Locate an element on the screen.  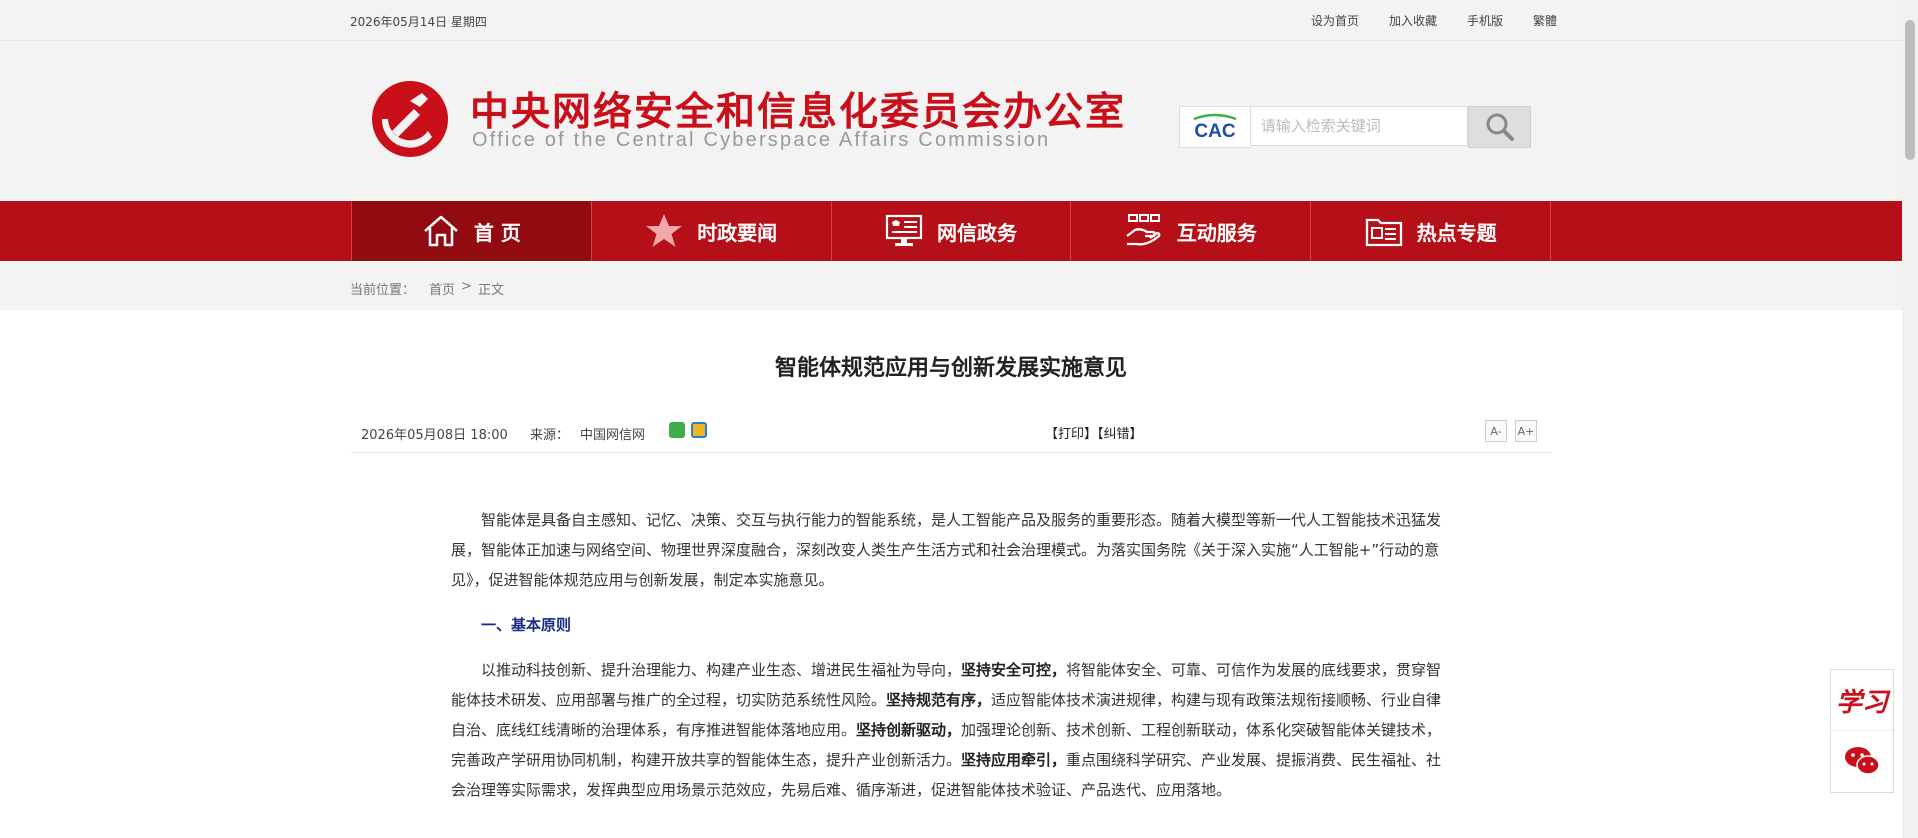
add-favorite-link: 加入收藏 is located at coordinates (1413, 20).